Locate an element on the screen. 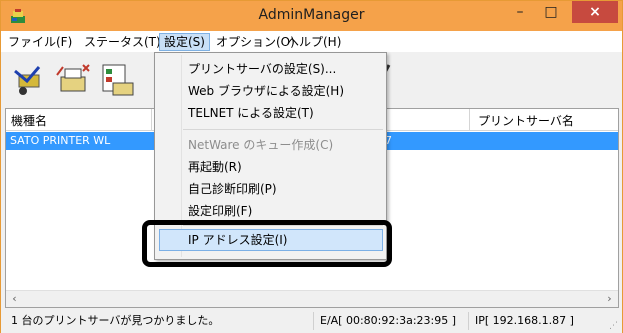 The height and width of the screenshot is (333, 623). scroll-right-icon: › is located at coordinates (609, 299).